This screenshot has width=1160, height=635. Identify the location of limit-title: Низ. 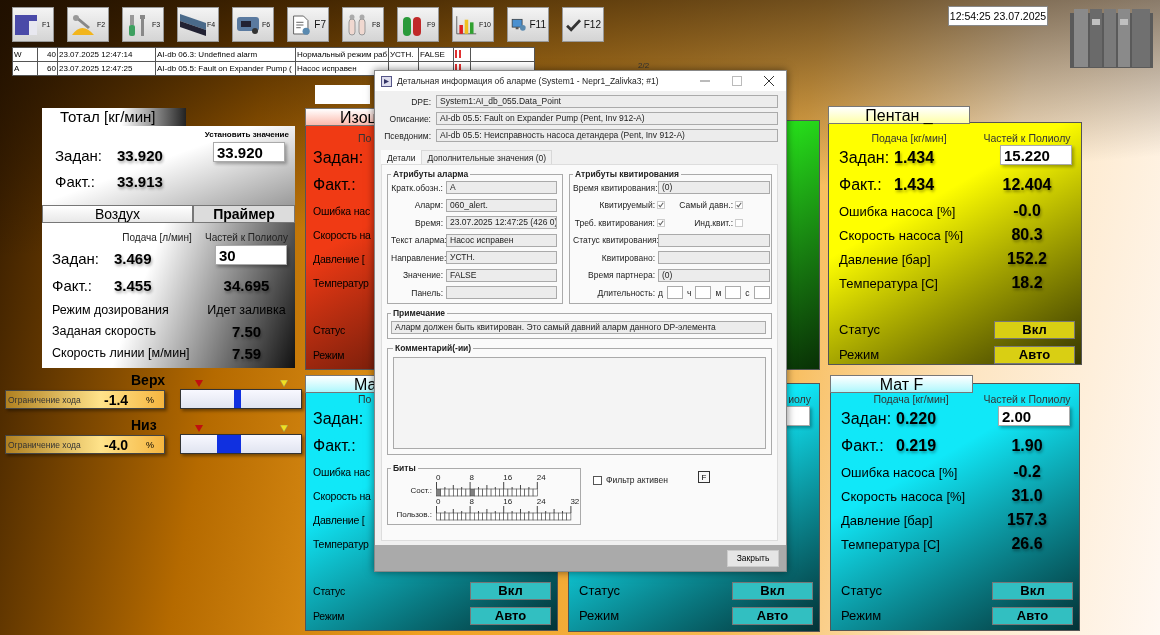
(144, 425).